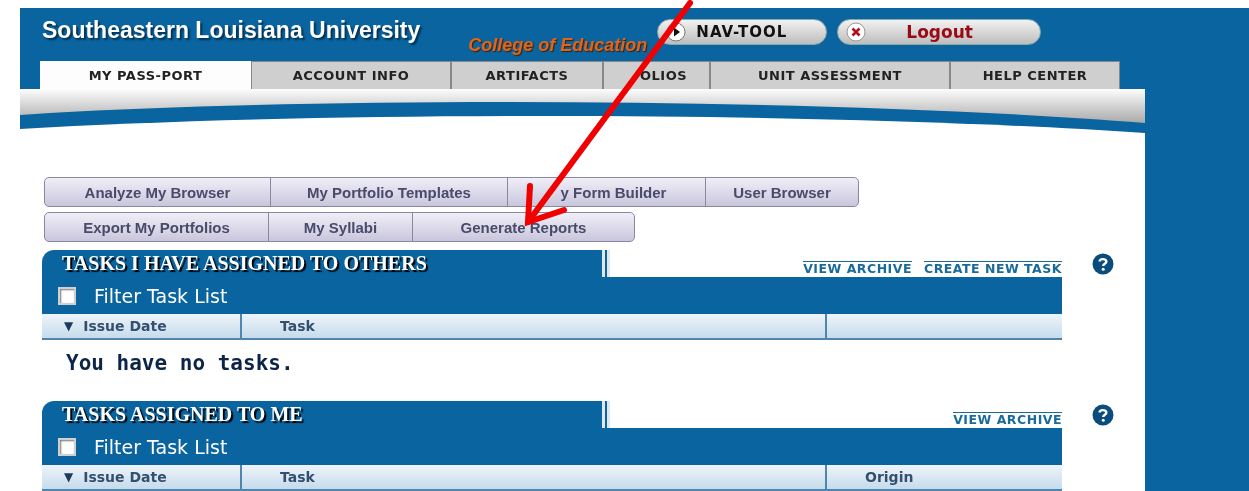 This screenshot has width=1249, height=491. I want to click on nav-tool-button: NAV-TOOL, so click(742, 31).